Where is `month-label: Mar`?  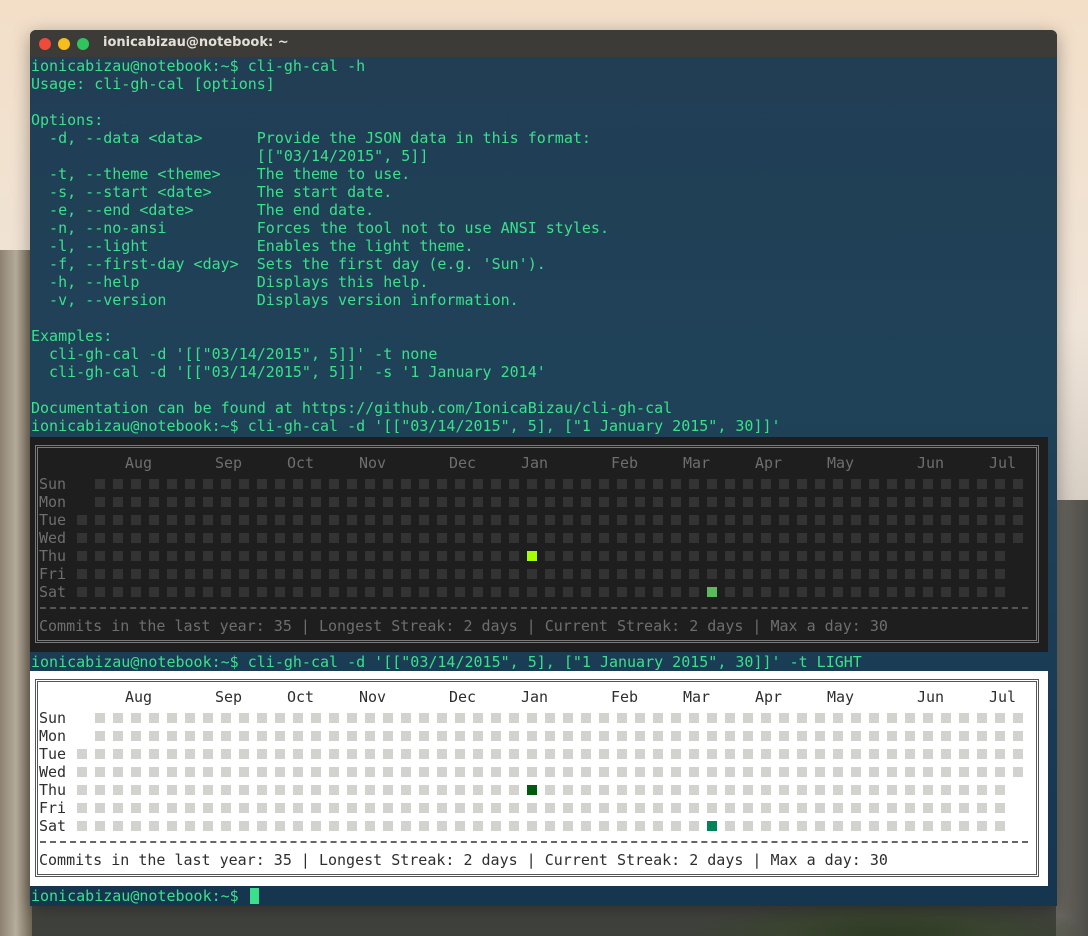 month-label: Mar is located at coordinates (697, 697).